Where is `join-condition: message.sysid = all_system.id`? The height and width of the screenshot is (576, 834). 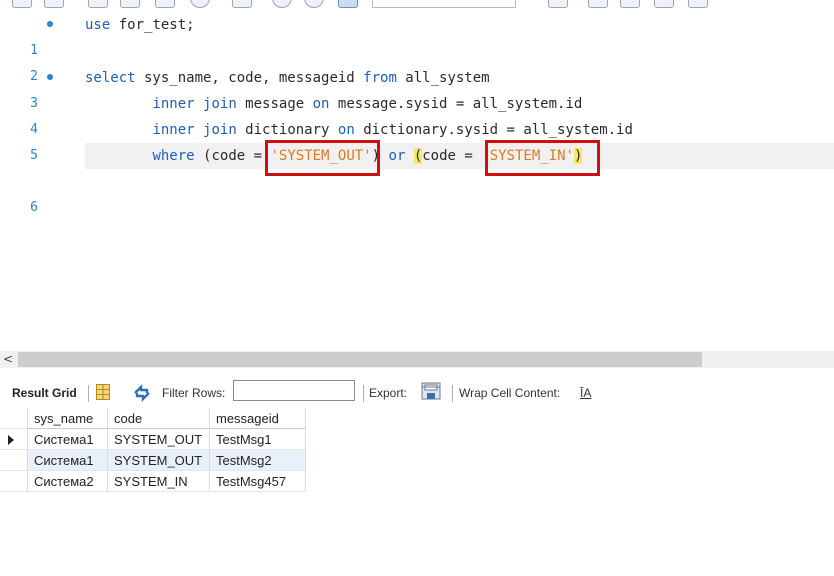 join-condition: message.sysid = all_system.id is located at coordinates (456, 104).